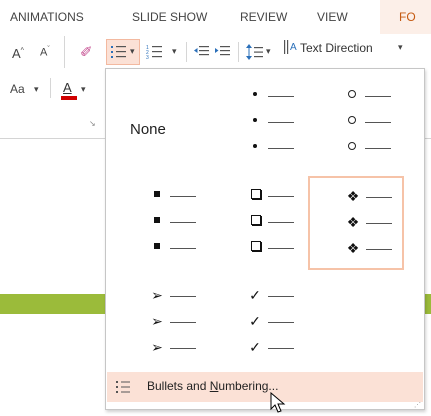  What do you see at coordinates (67, 87) in the screenshot?
I see `font-color-icon: A` at bounding box center [67, 87].